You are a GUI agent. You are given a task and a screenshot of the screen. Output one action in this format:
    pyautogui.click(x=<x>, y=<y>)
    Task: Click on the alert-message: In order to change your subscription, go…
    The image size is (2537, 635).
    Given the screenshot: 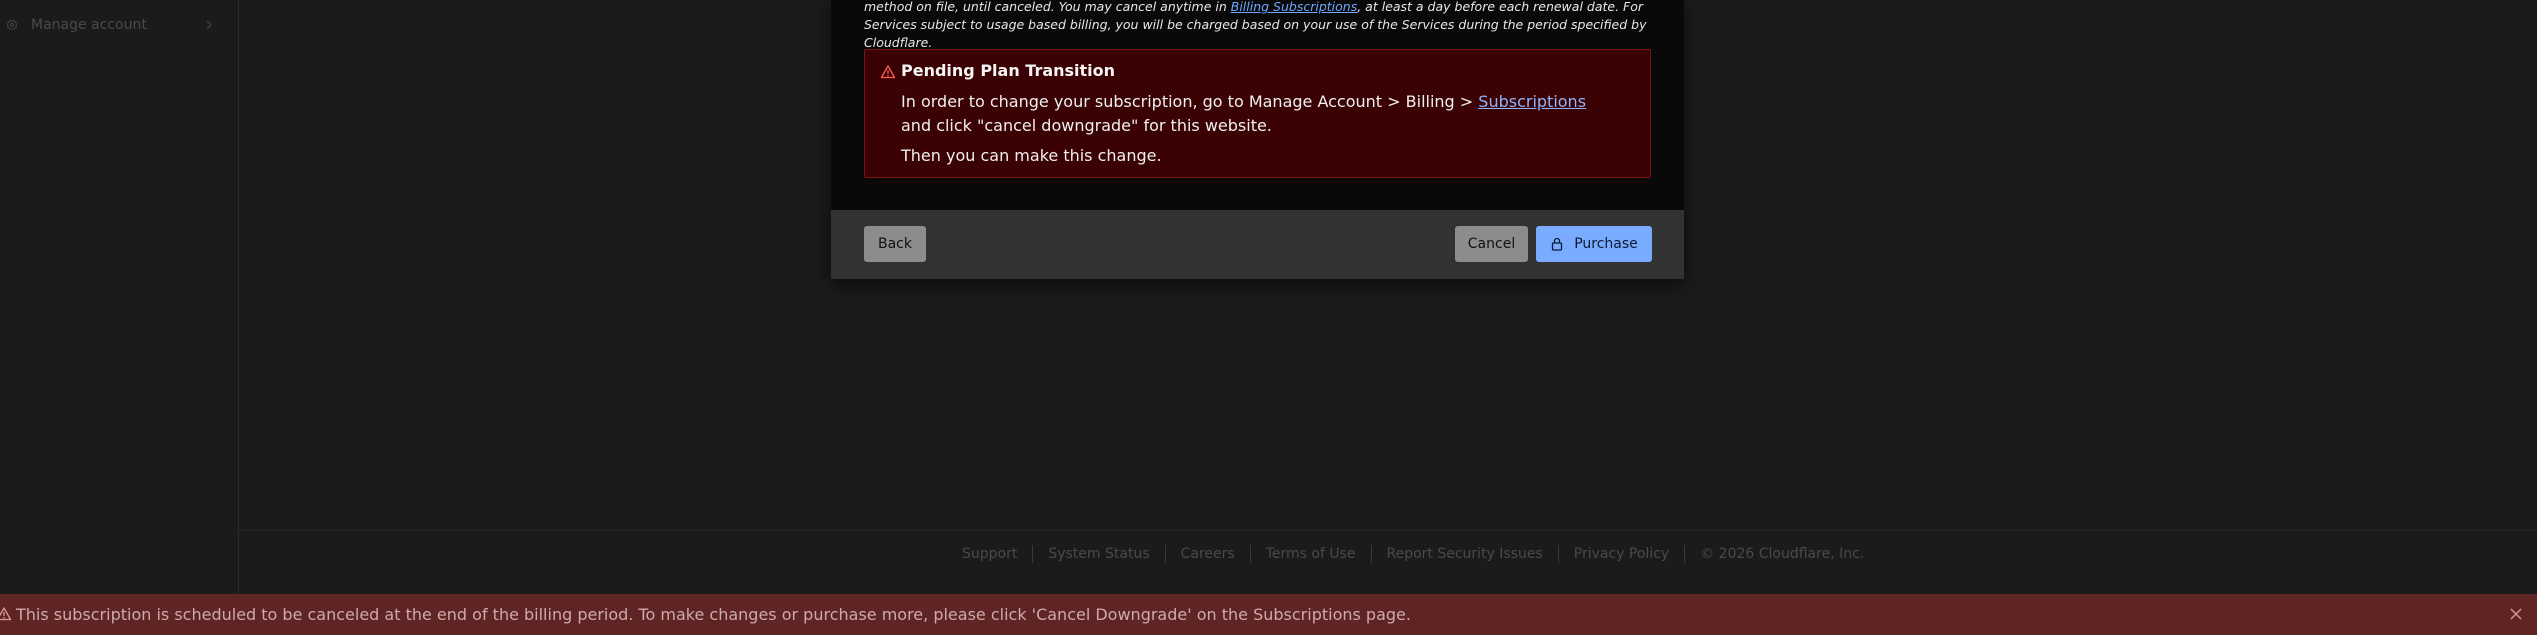 What is the action you would take?
    pyautogui.click(x=1261, y=114)
    